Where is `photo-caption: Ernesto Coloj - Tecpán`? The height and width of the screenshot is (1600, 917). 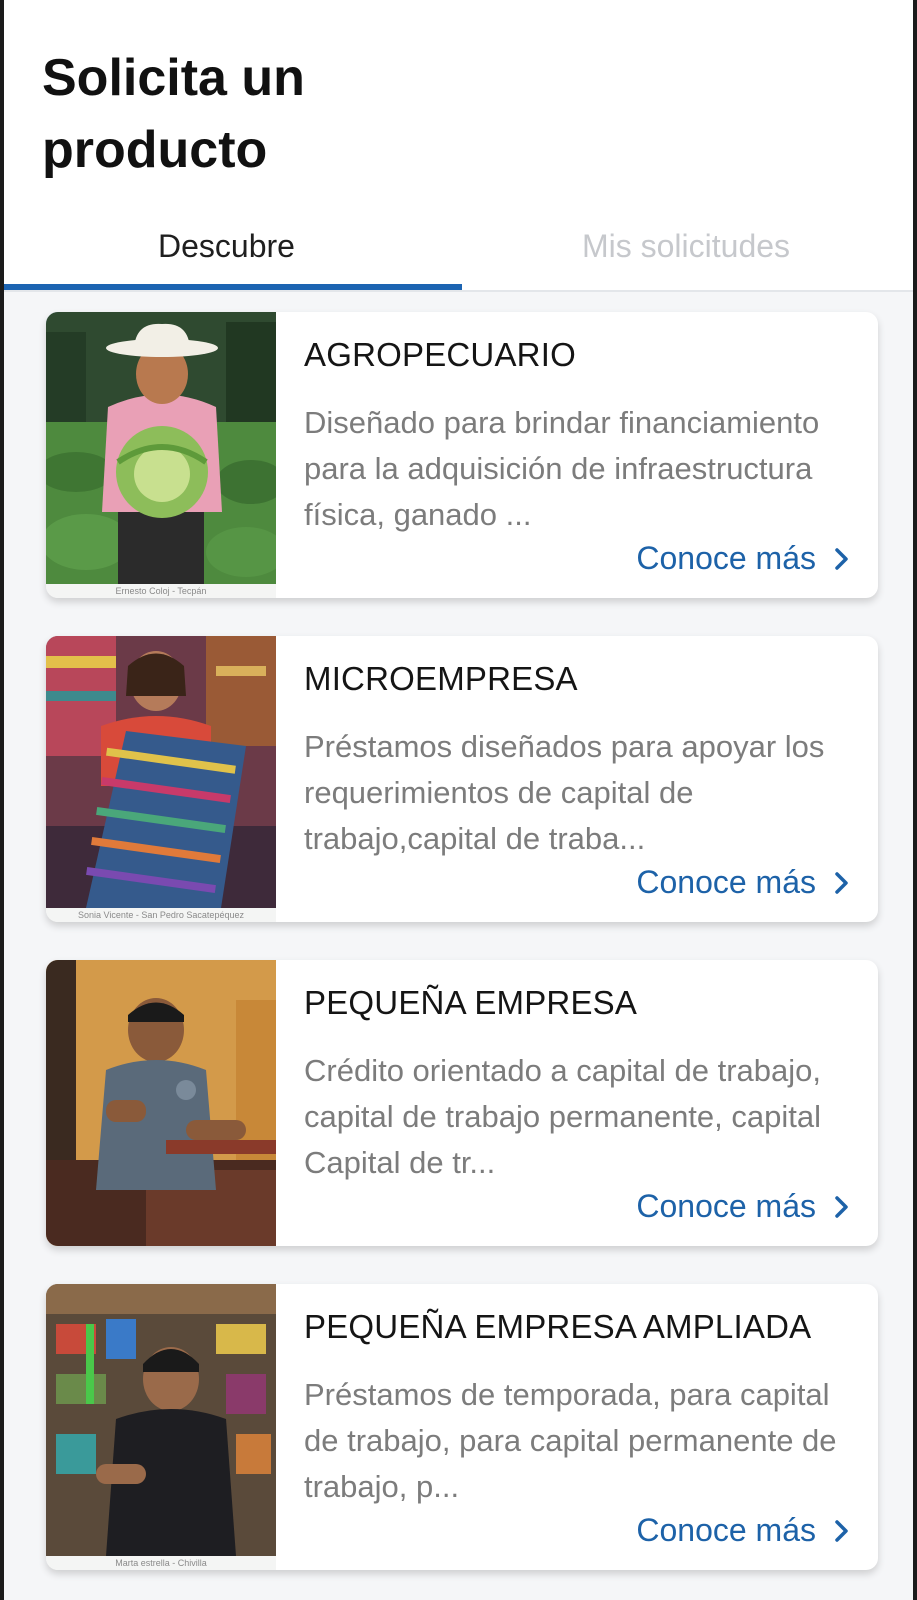 photo-caption: Ernesto Coloj - Tecpán is located at coordinates (161, 591).